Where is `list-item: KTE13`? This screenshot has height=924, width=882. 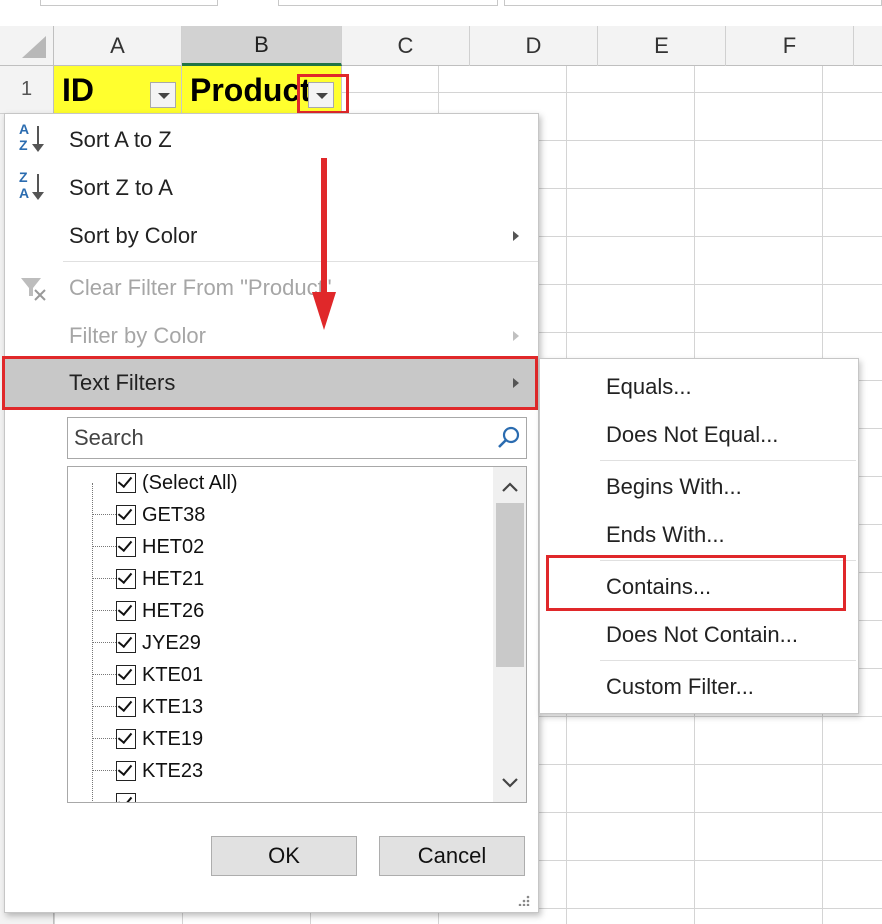
list-item: KTE13 is located at coordinates (278, 707).